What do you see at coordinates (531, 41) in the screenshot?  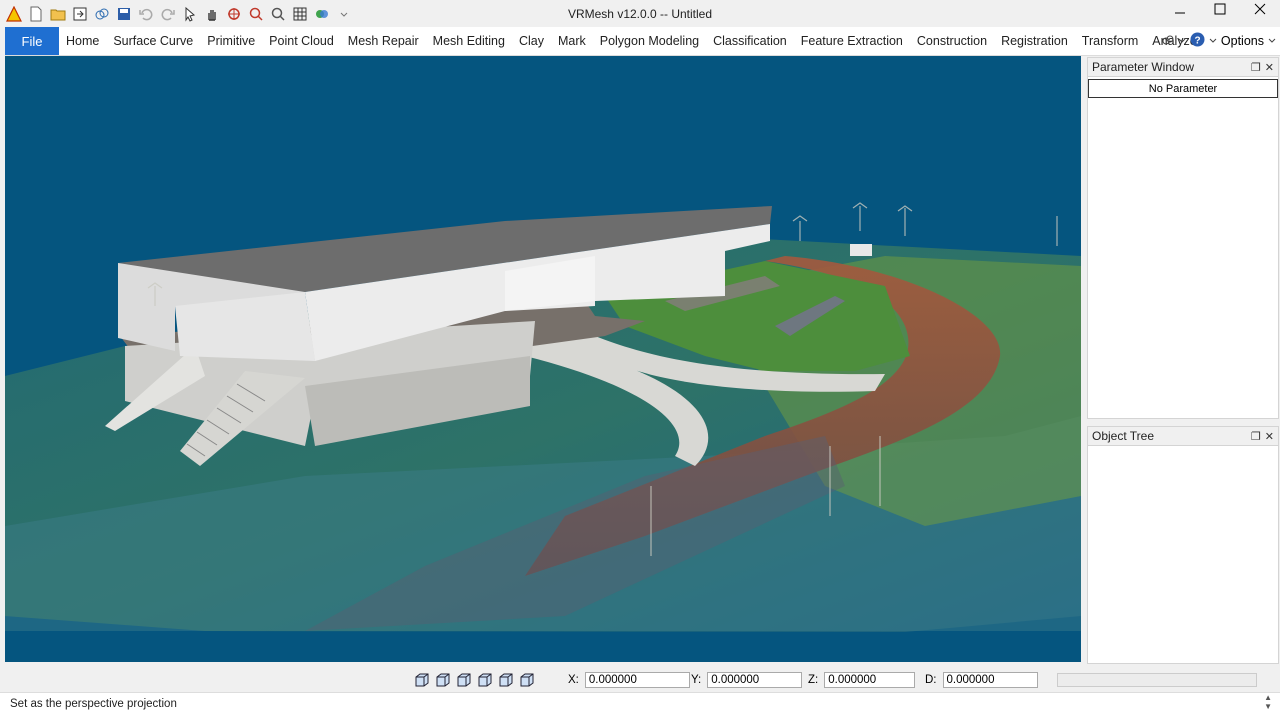 I see `tab-clay: Clay` at bounding box center [531, 41].